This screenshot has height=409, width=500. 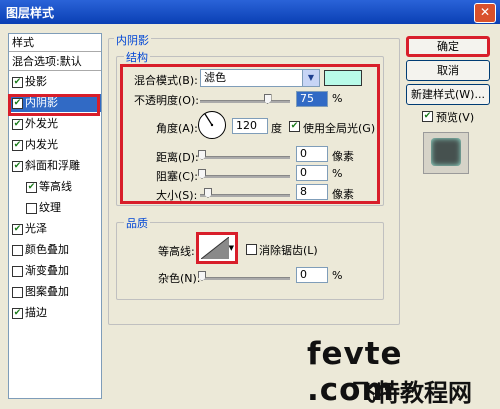 What do you see at coordinates (310, 78) in the screenshot?
I see `chevron-down-icon: ▼` at bounding box center [310, 78].